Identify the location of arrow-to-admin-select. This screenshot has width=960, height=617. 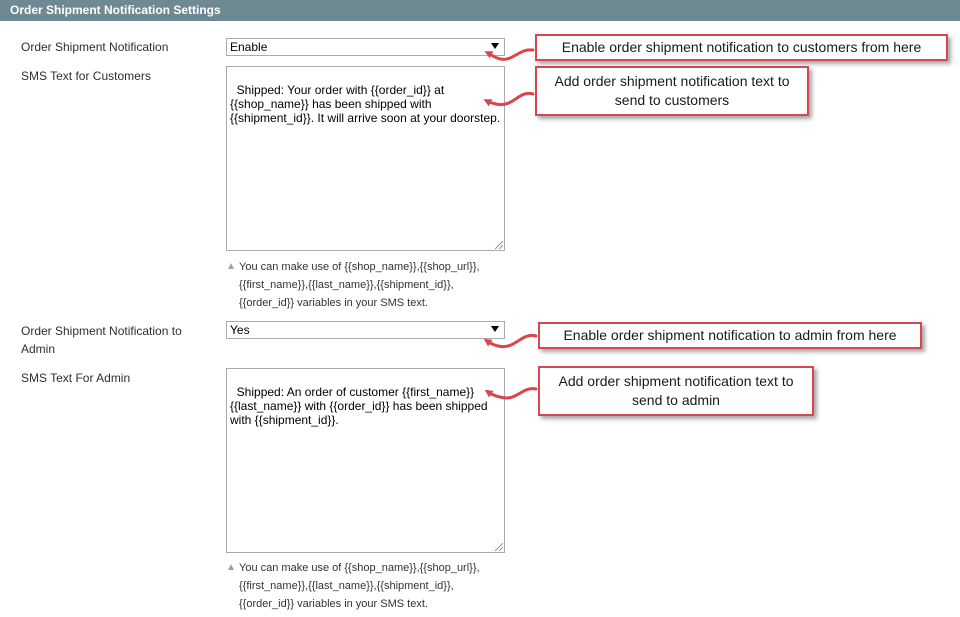
(510, 341).